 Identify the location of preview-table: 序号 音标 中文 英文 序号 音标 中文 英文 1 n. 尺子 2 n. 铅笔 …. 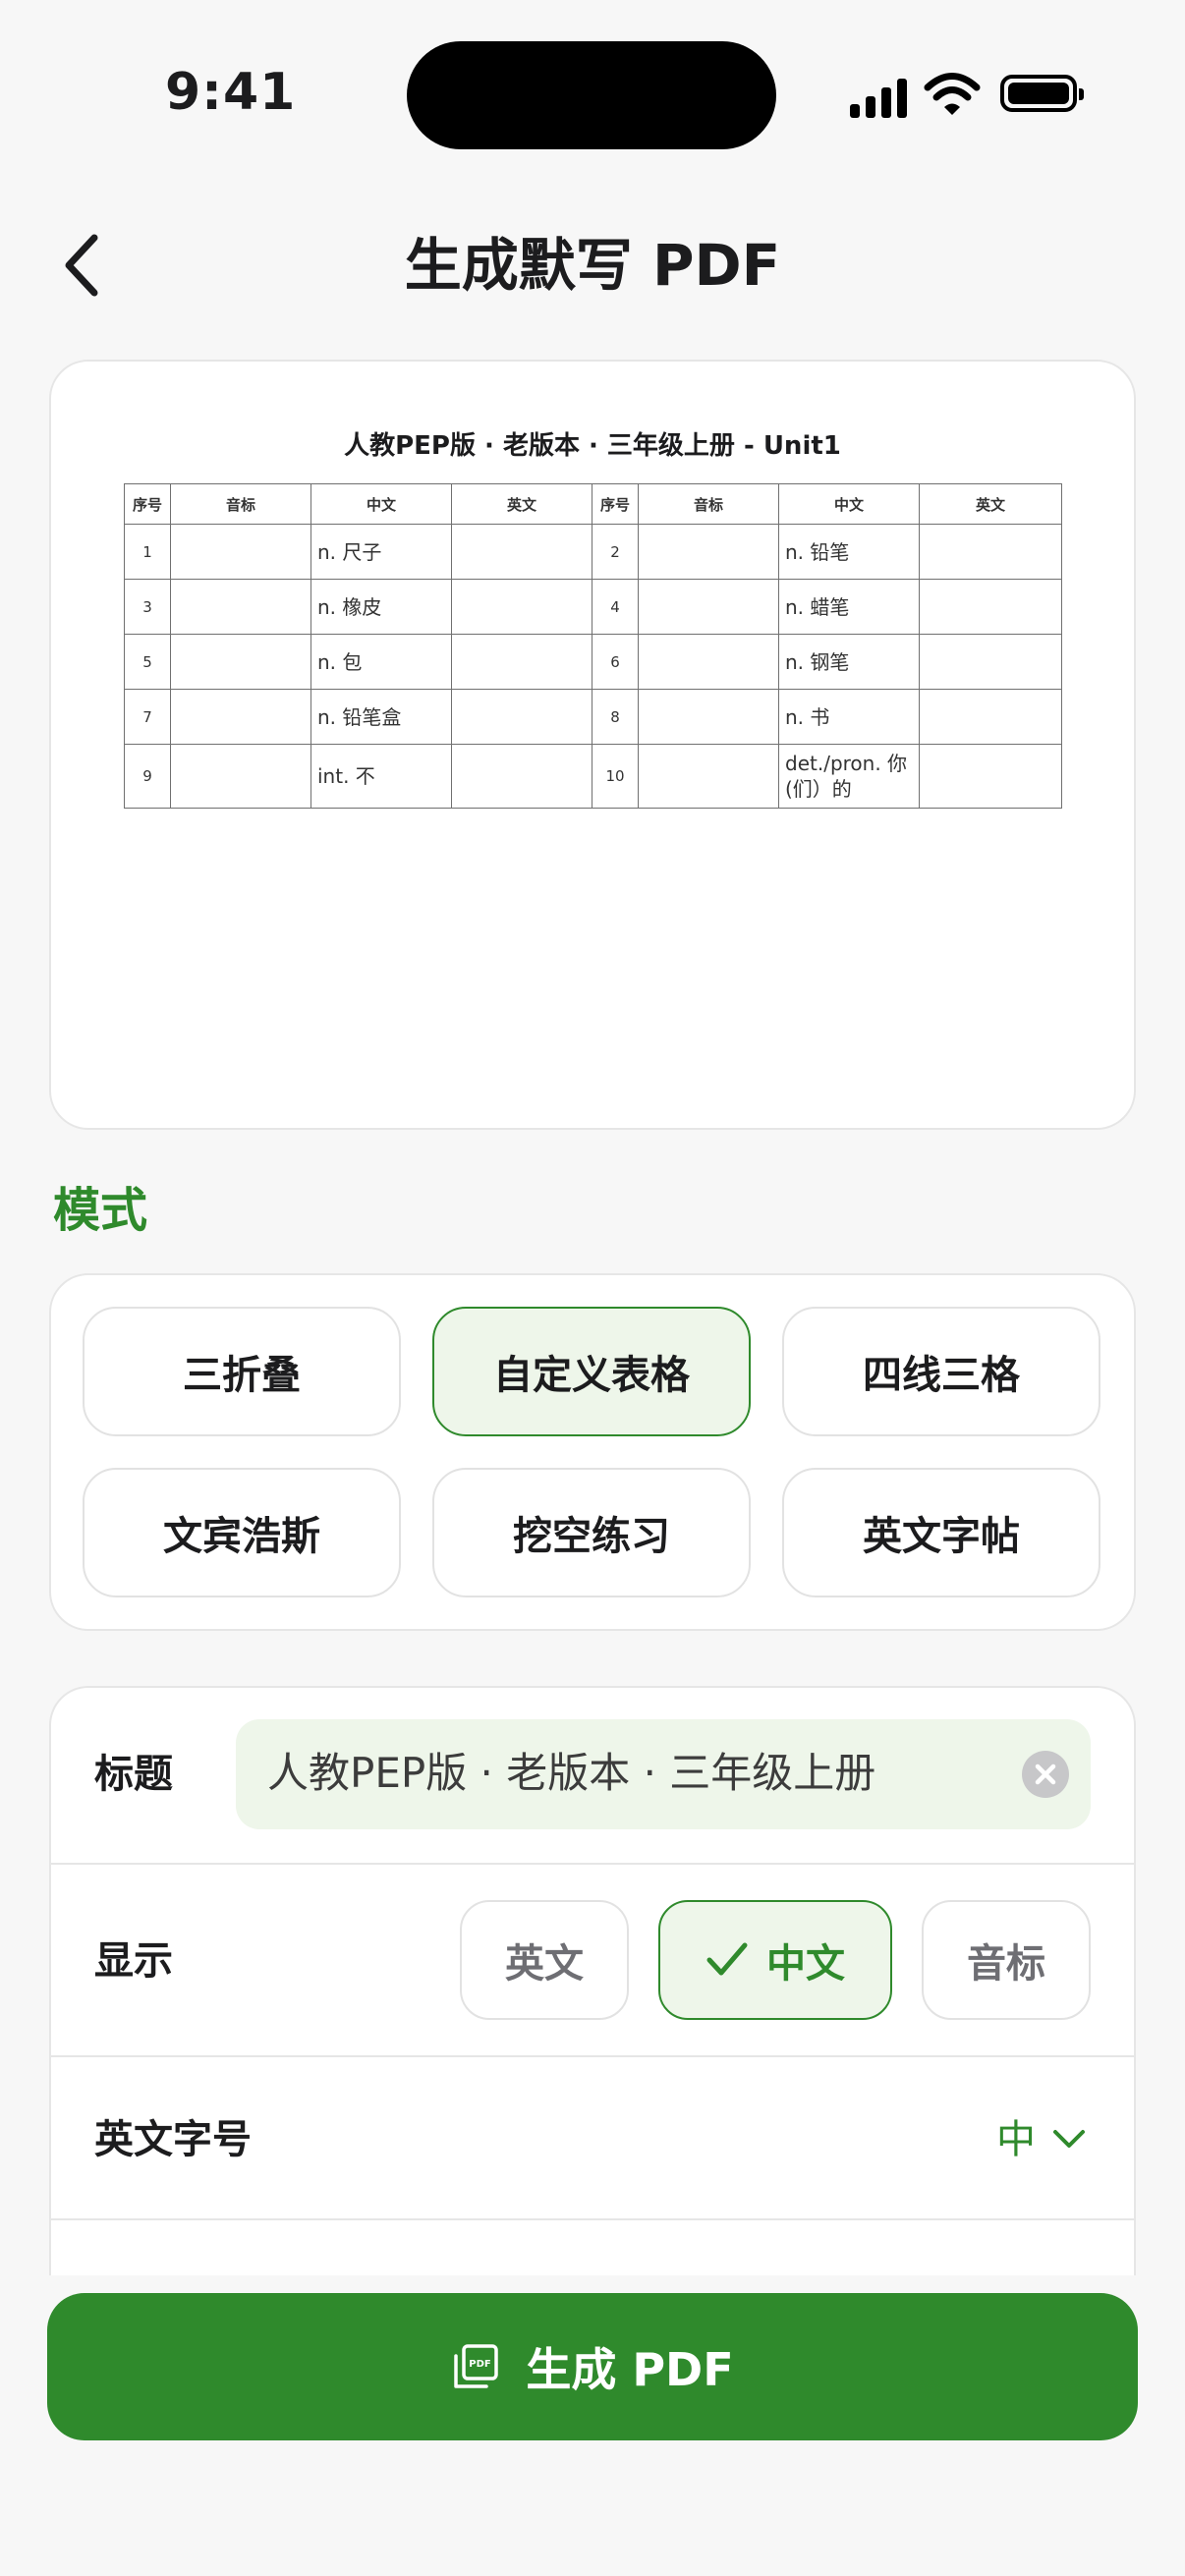
(593, 646).